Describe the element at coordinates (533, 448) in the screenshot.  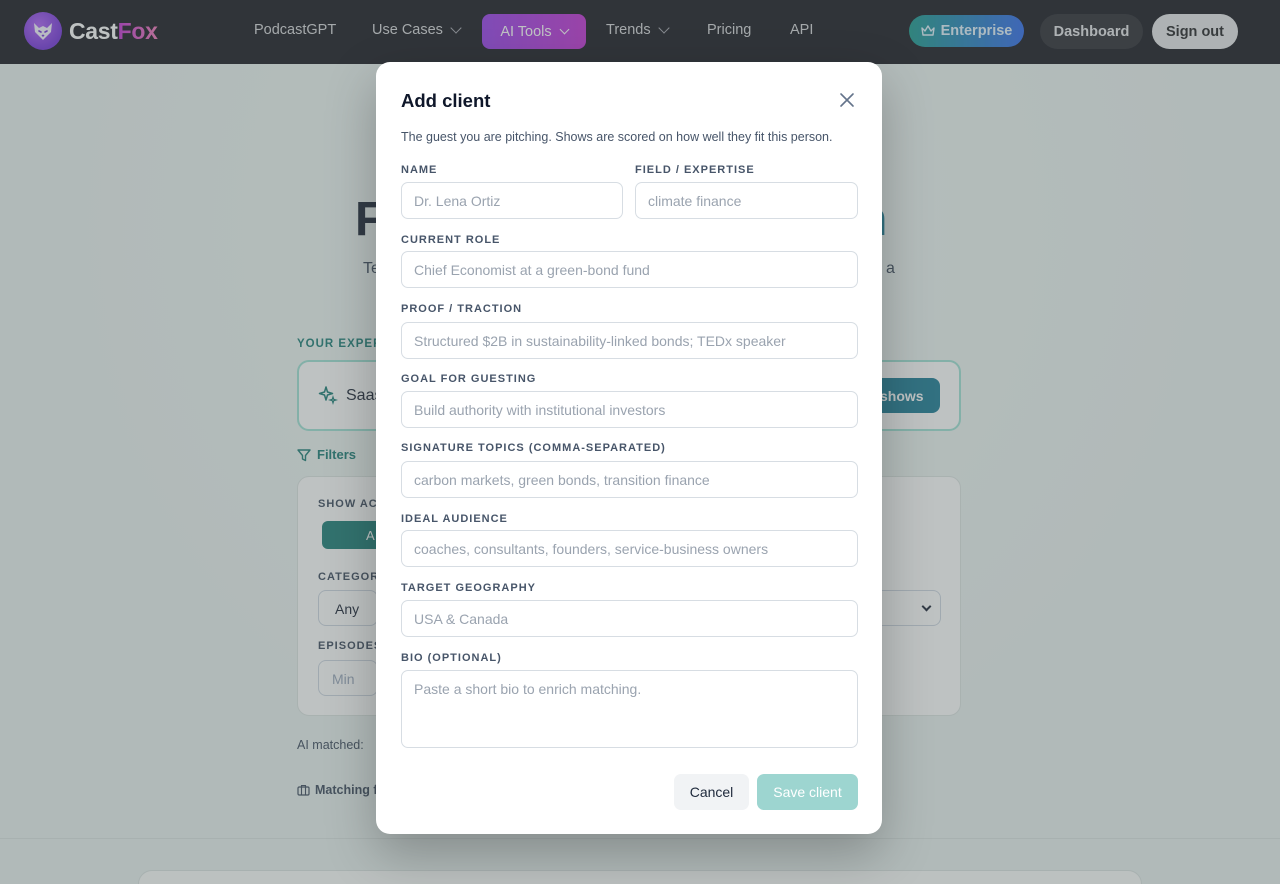
I see `signature-topics-label: SIGNATURE TOPICS (COMMA-SEPARATED)` at that location.